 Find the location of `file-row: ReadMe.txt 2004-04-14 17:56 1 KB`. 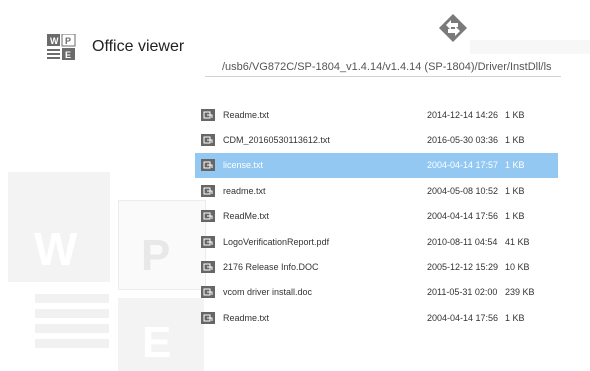

file-row: ReadMe.txt 2004-04-14 17:56 1 KB is located at coordinates (376, 216).